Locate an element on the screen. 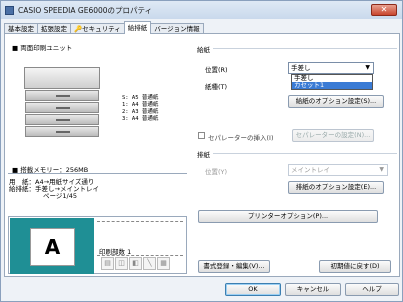 Image resolution: width=403 pixels, height=302 pixels. ok-button: OK is located at coordinates (253, 289).